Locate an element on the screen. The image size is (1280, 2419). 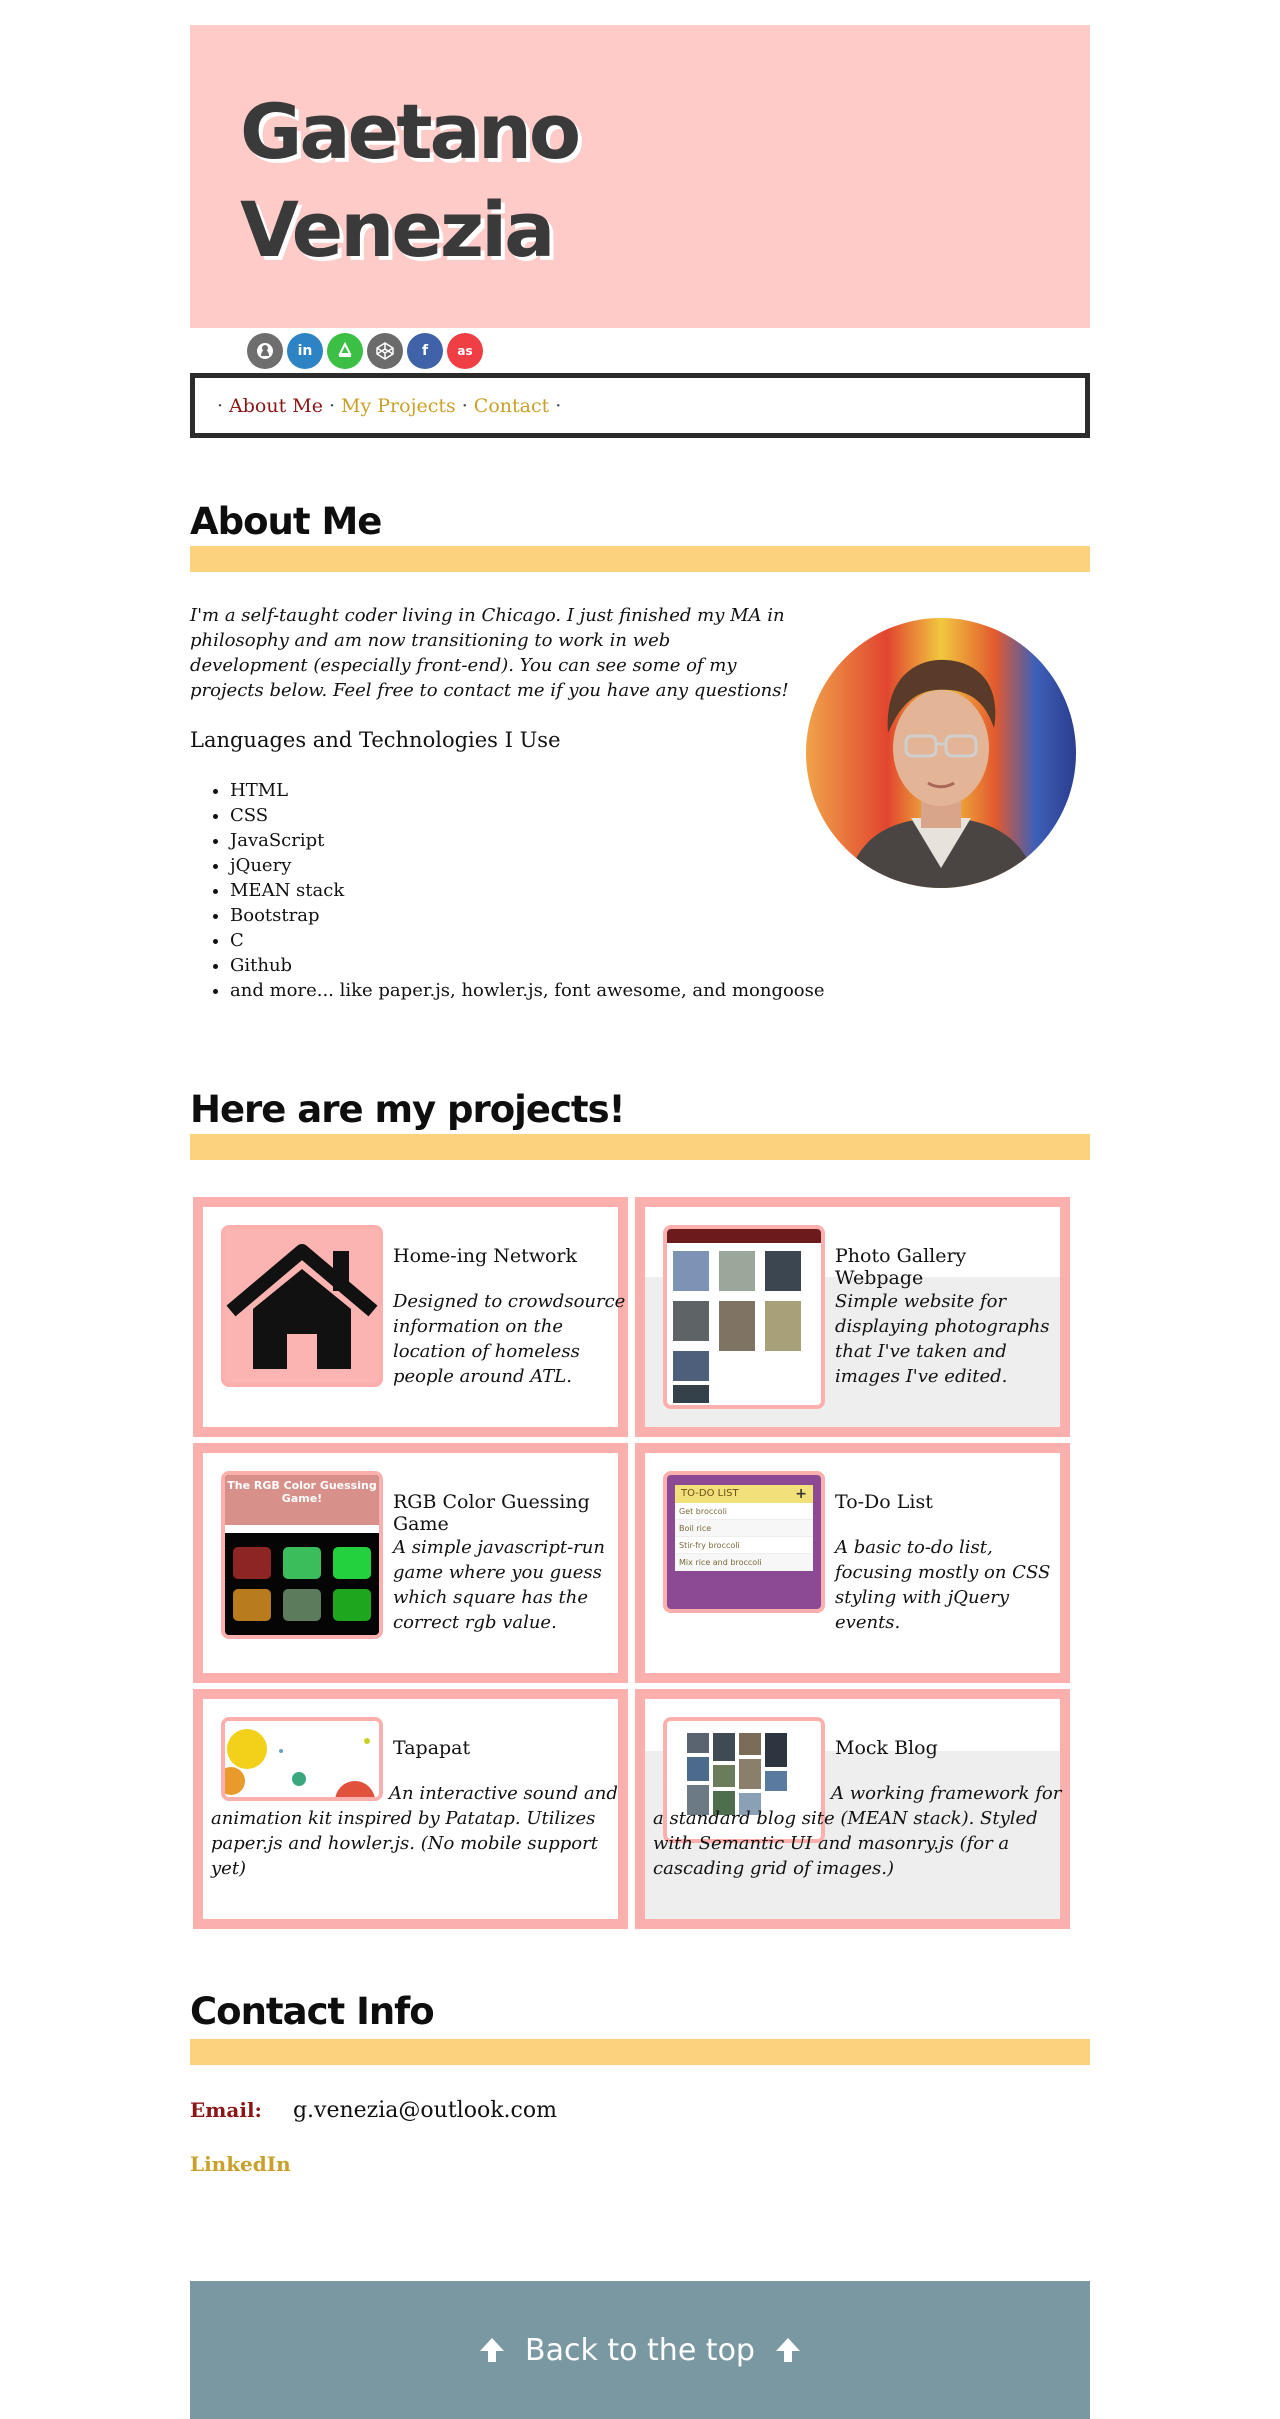
thumb-rgb-title: The RGB Color Guessing Game! is located at coordinates (302, 1500).